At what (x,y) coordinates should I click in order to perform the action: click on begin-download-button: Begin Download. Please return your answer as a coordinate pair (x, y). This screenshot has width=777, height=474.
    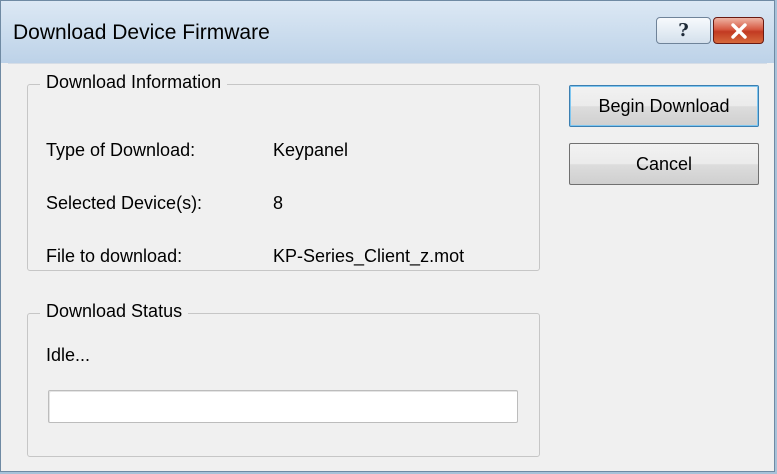
    Looking at the image, I should click on (664, 106).